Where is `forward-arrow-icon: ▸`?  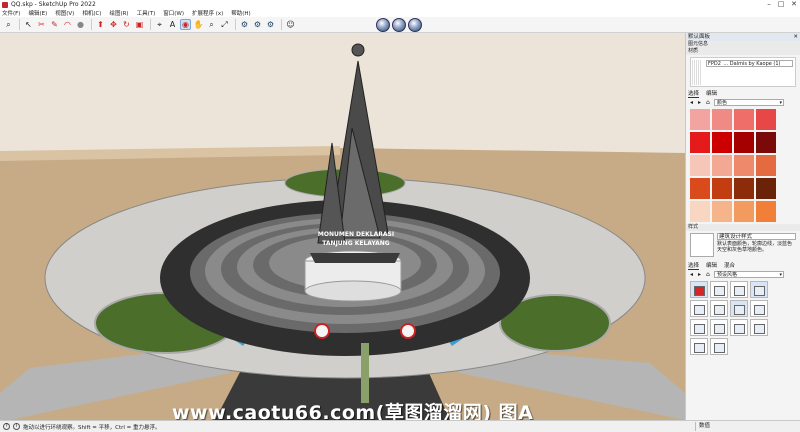 forward-arrow-icon: ▸ is located at coordinates (702, 102).